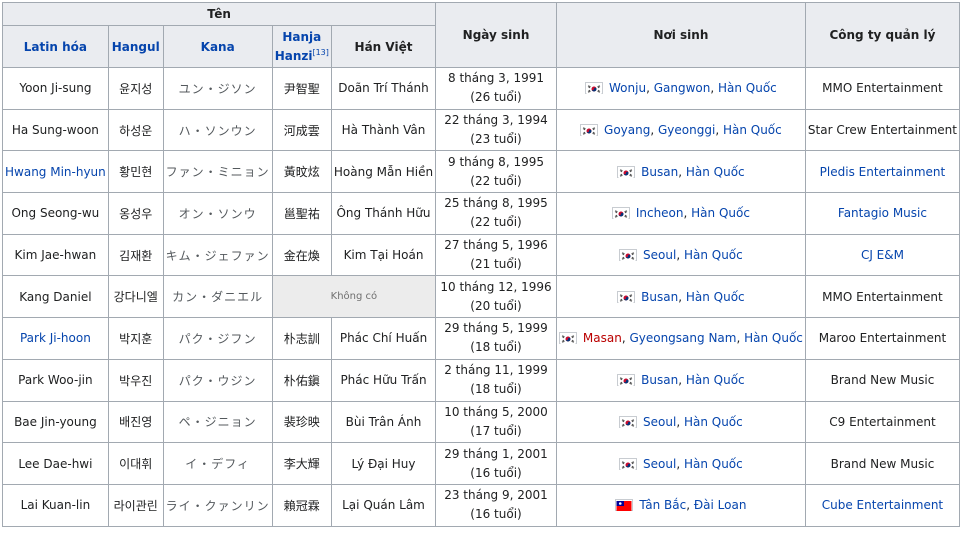 The height and width of the screenshot is (533, 960). What do you see at coordinates (135, 463) in the screenshot?
I see `cell-hangul: 이대휘` at bounding box center [135, 463].